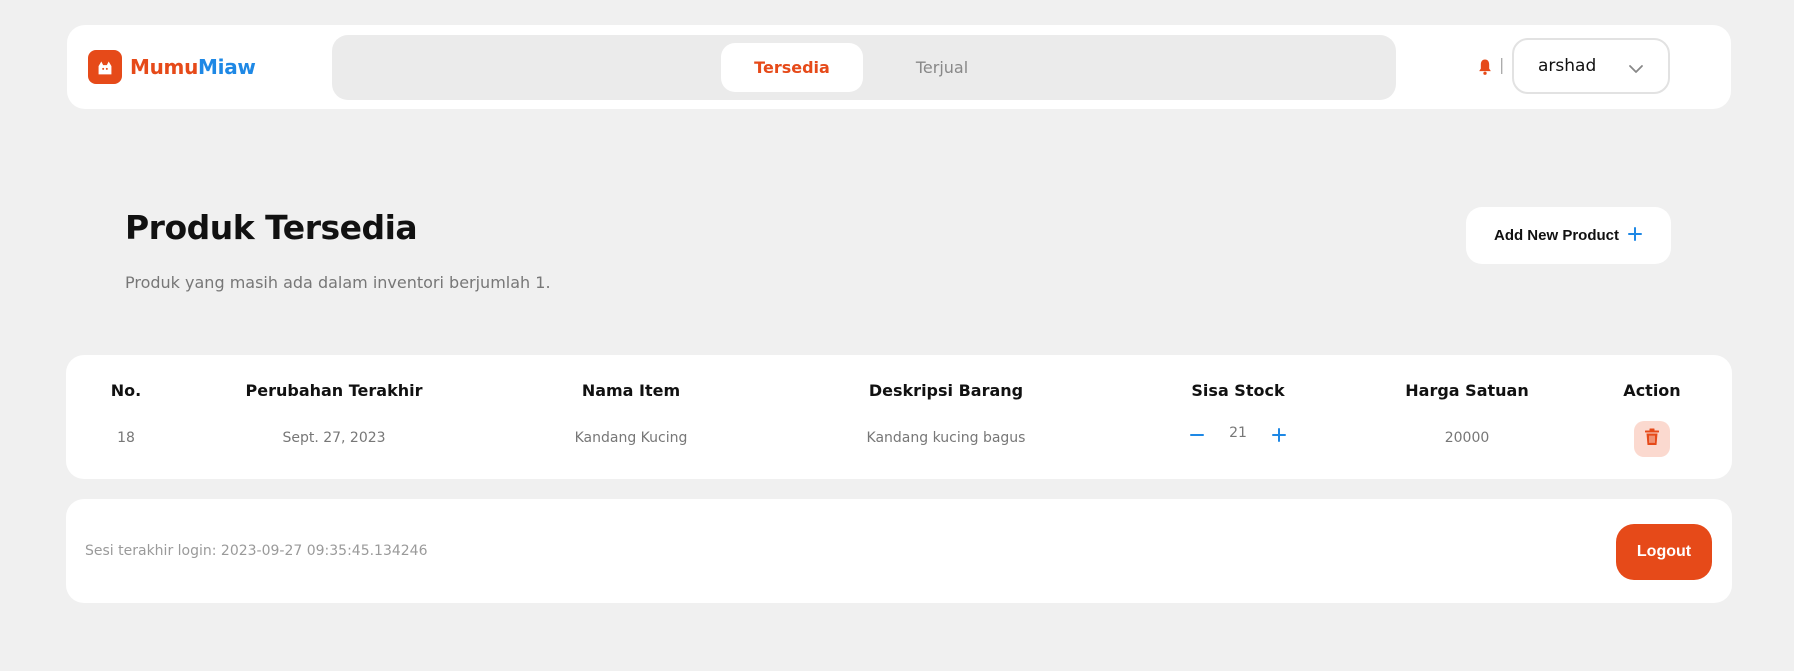  Describe the element at coordinates (942, 67) in the screenshot. I see `tab-terjual: Terjual` at that location.